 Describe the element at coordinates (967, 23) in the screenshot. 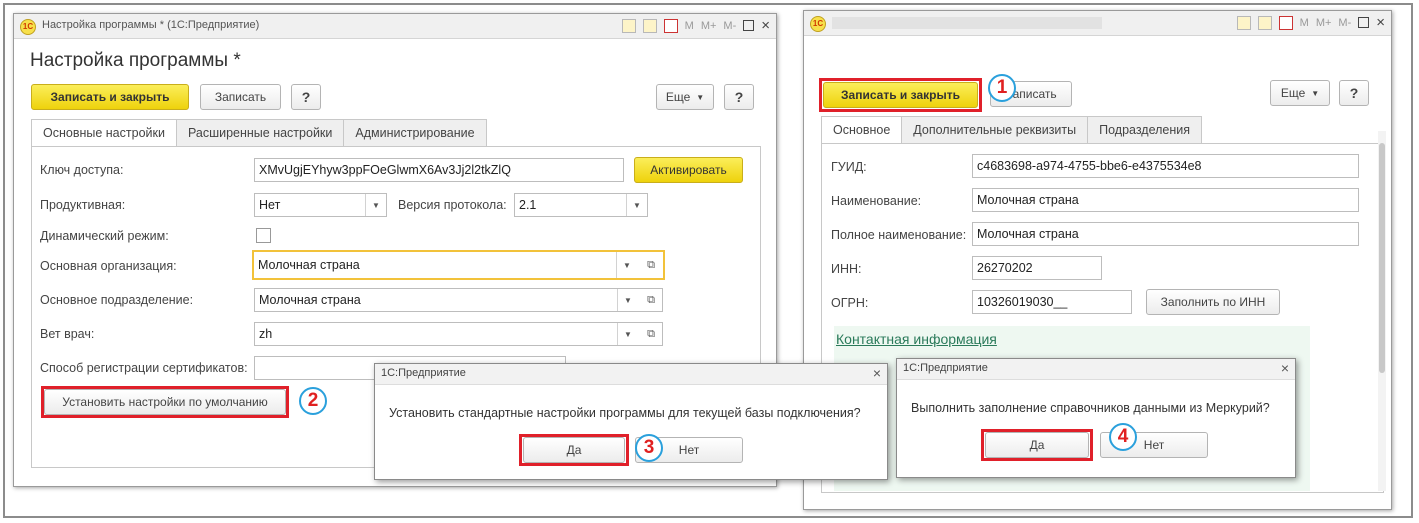

I see `blurred-title` at that location.